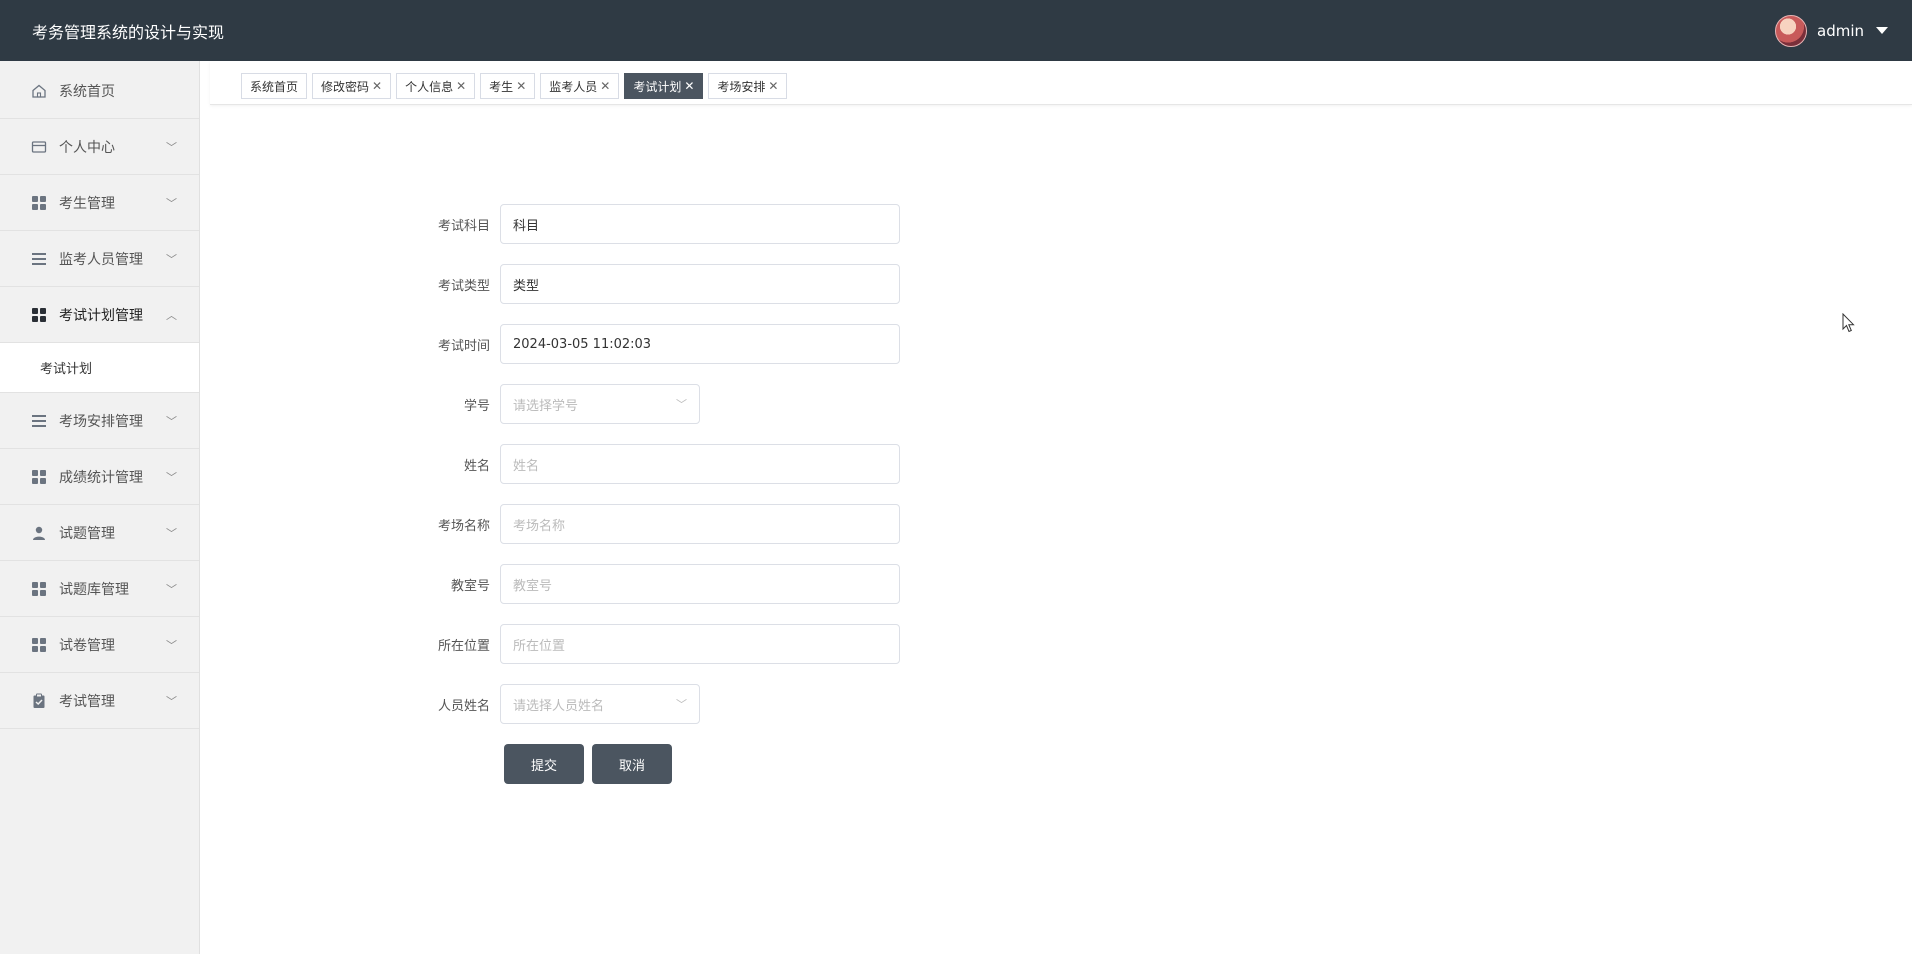 This screenshot has width=1912, height=954. Describe the element at coordinates (87, 203) in the screenshot. I see `sidebar-item-label: 考生管理` at that location.